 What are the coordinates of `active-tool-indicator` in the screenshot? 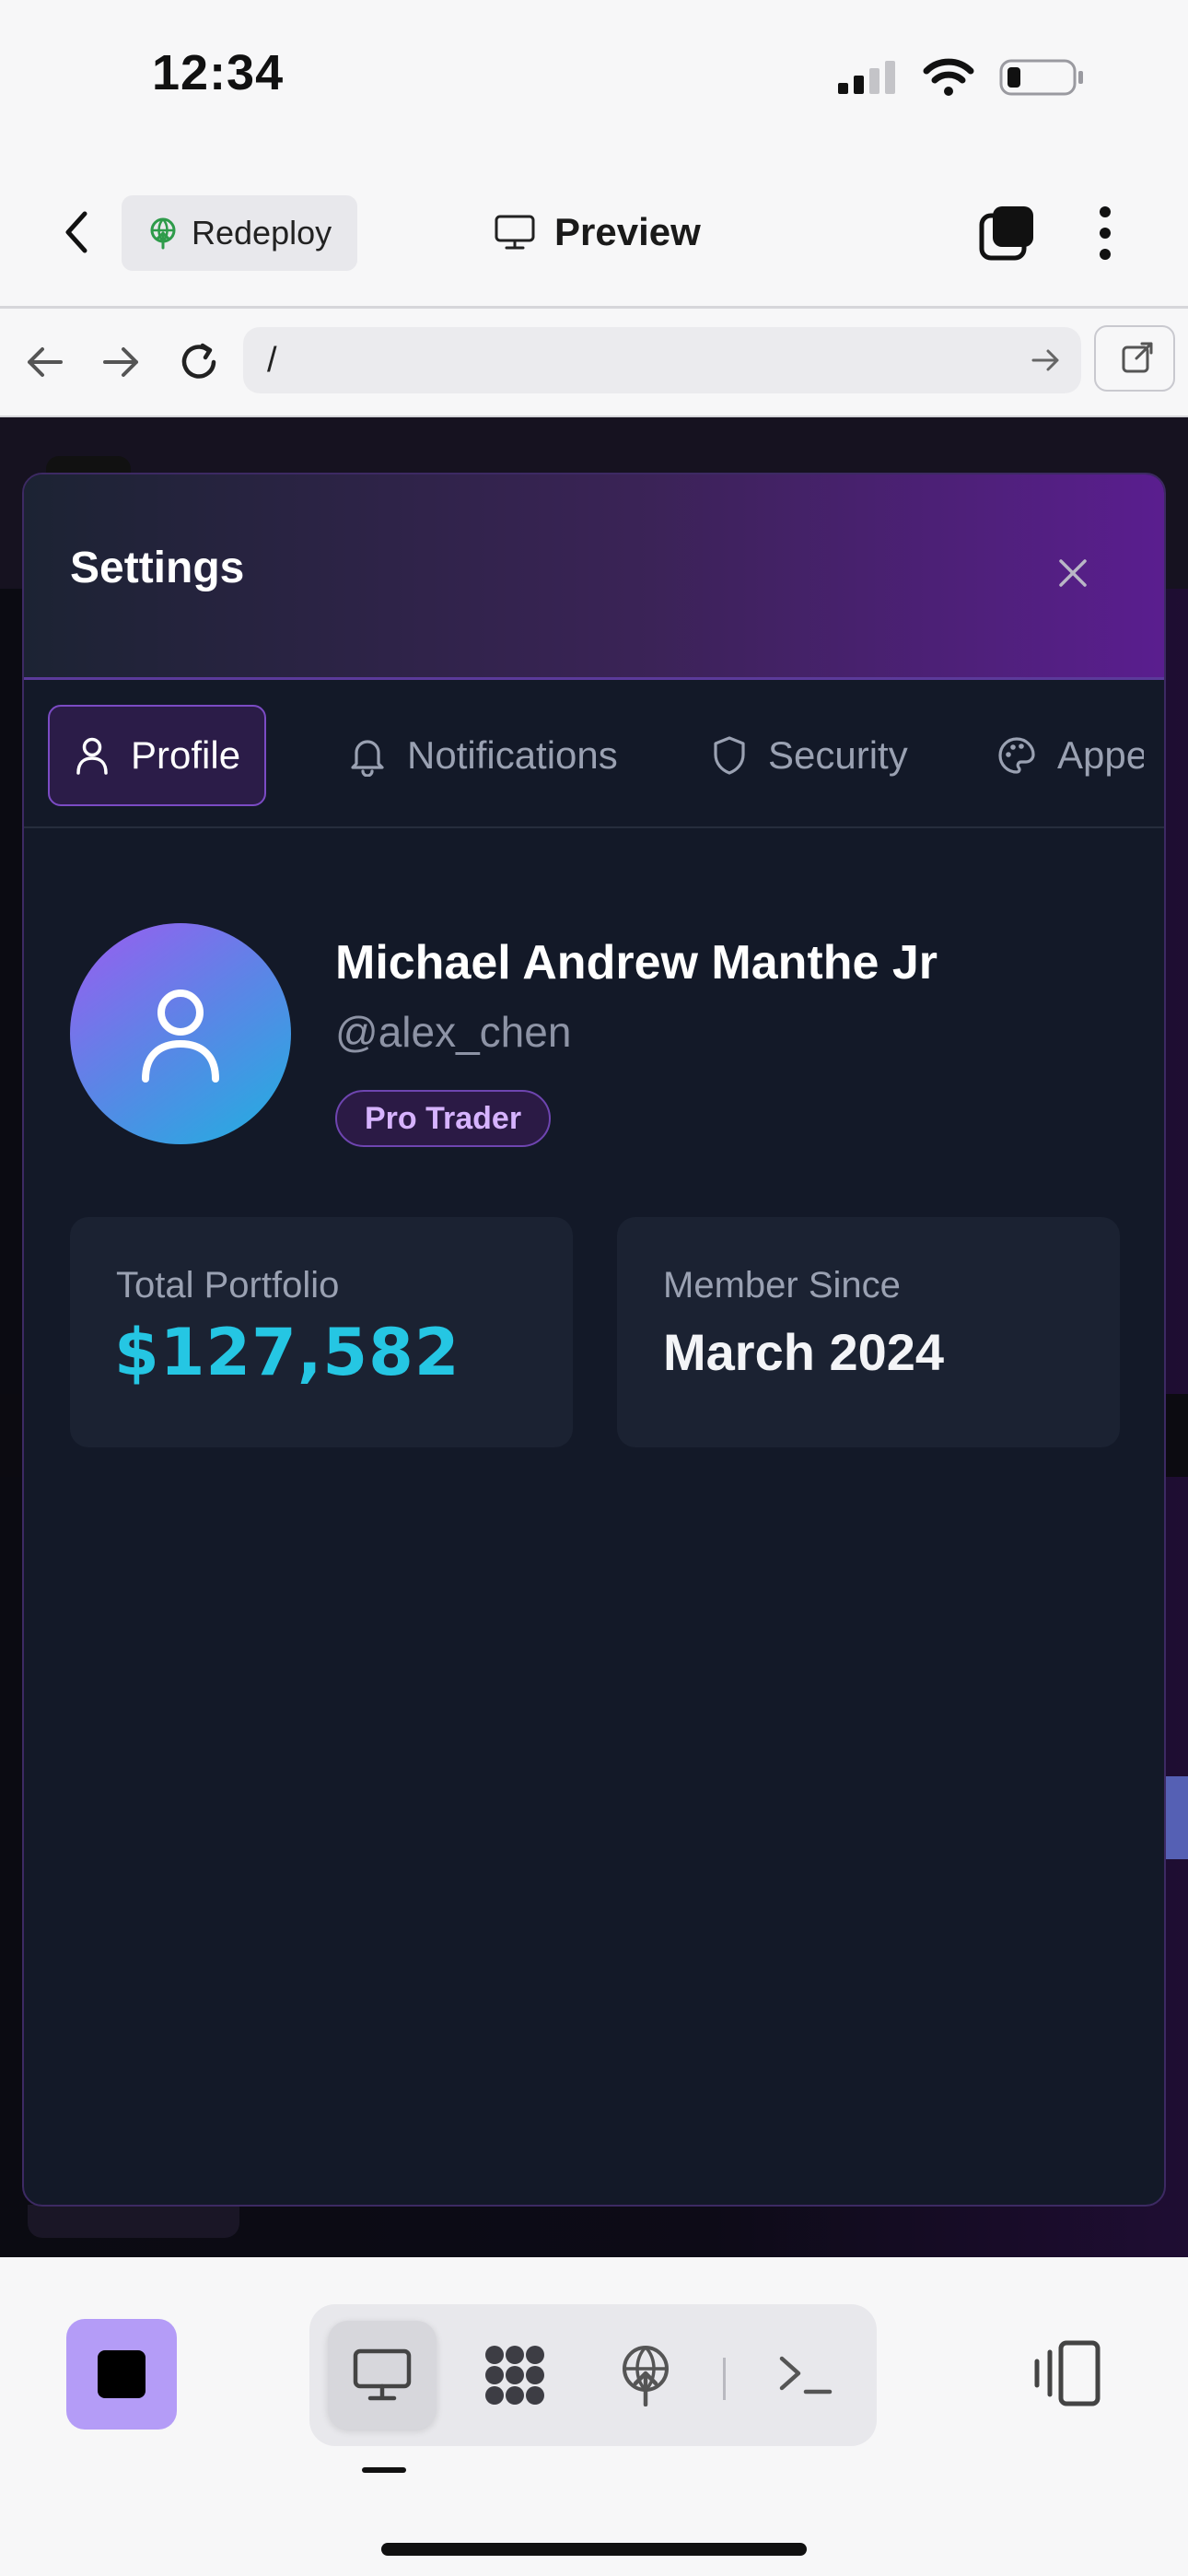 It's located at (384, 2470).